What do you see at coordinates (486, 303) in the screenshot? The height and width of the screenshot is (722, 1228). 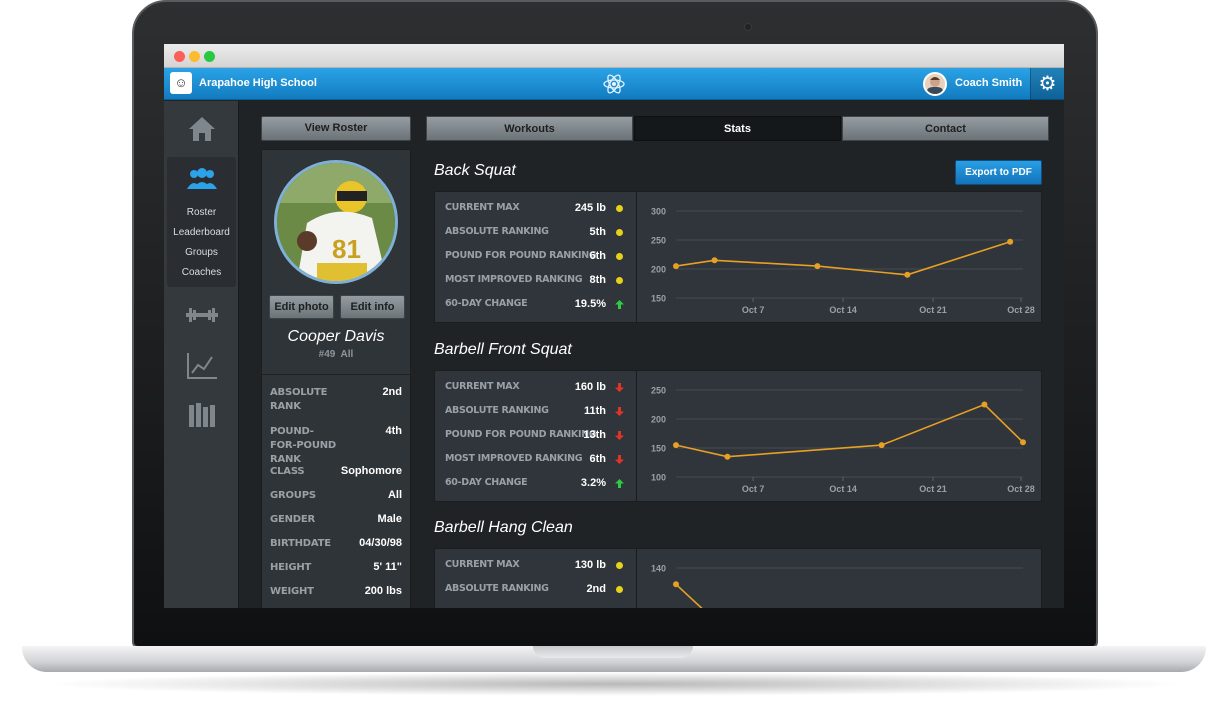 I see `stat-label: 60-DAY CHANGE` at bounding box center [486, 303].